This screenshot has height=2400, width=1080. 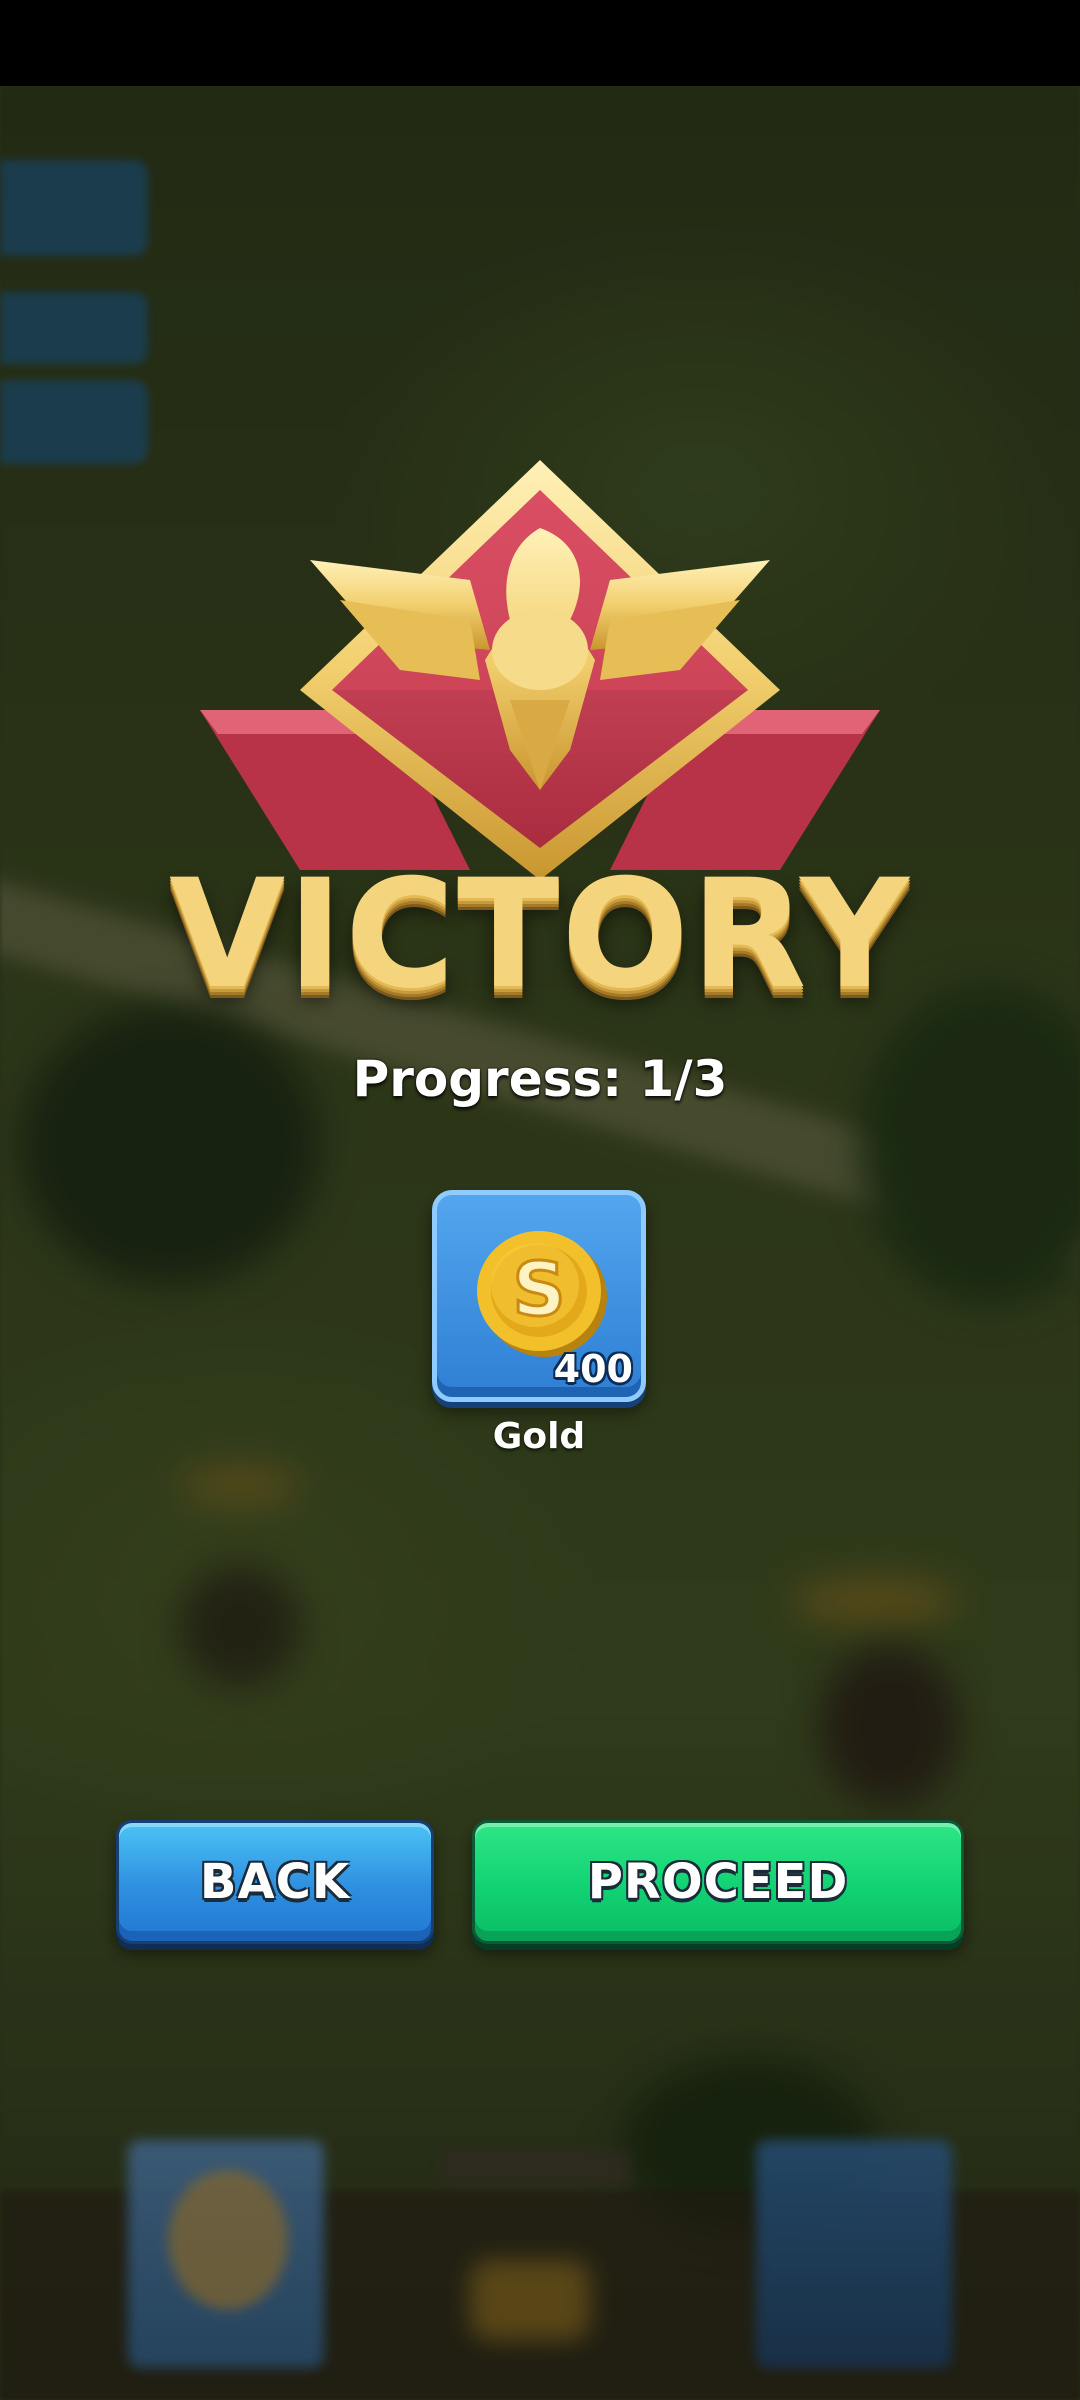 What do you see at coordinates (540, 935) in the screenshot?
I see `victory-title: VICTORY` at bounding box center [540, 935].